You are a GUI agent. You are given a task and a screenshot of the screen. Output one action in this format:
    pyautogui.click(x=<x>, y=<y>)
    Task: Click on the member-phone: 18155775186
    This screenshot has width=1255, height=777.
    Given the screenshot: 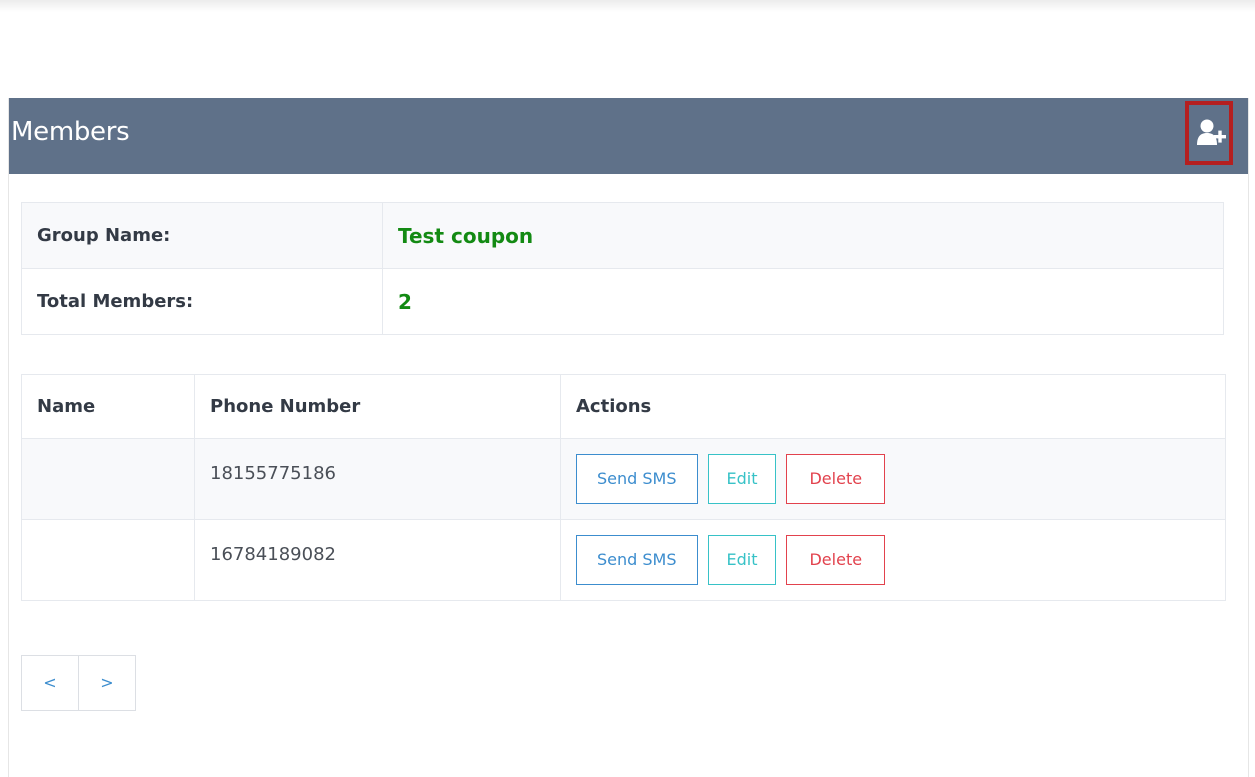 What is the action you would take?
    pyautogui.click(x=377, y=479)
    